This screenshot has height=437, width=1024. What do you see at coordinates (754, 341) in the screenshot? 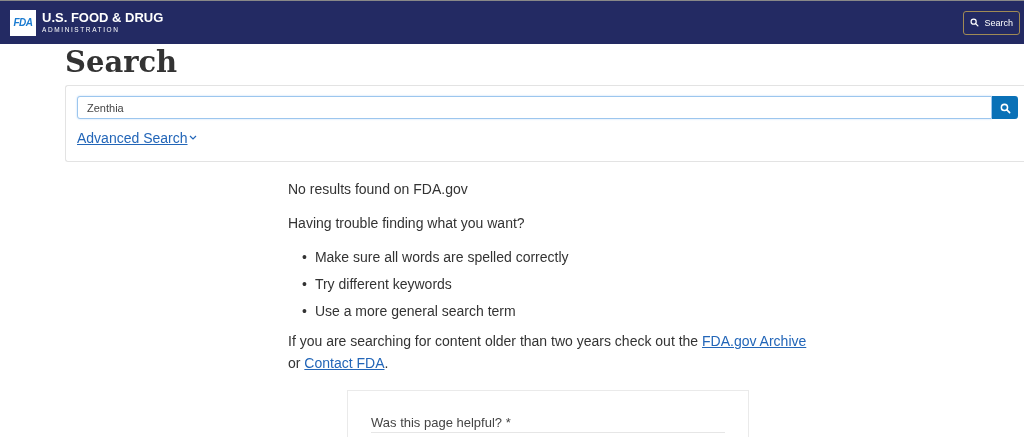
I see `archive-link: FDA.gov Archive` at bounding box center [754, 341].